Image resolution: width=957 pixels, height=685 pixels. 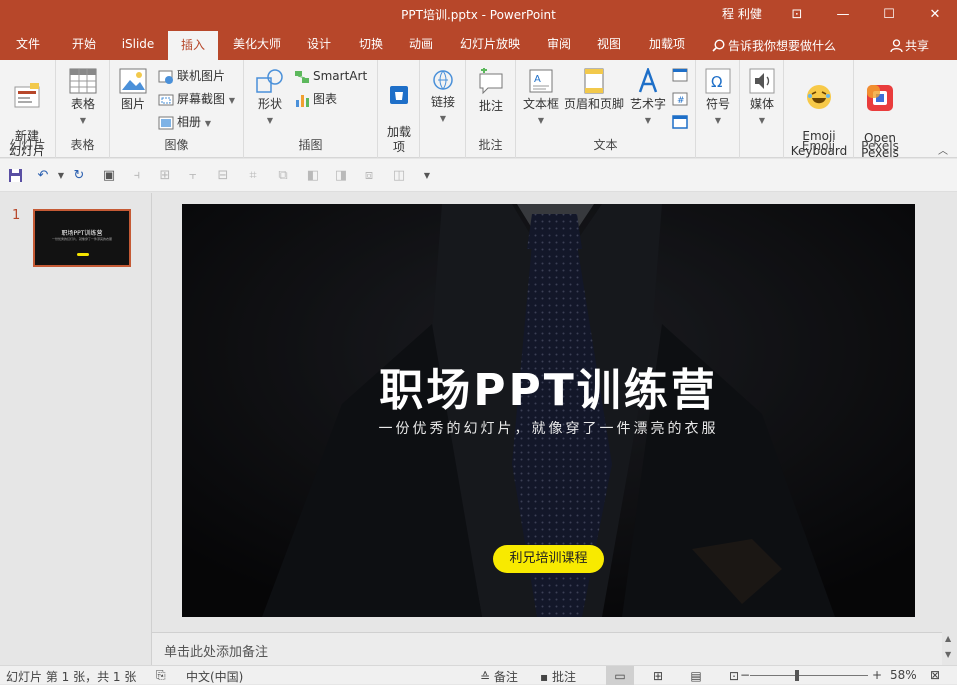 I want to click on tab-slide-show: 幻灯片放映, so click(x=490, y=44).